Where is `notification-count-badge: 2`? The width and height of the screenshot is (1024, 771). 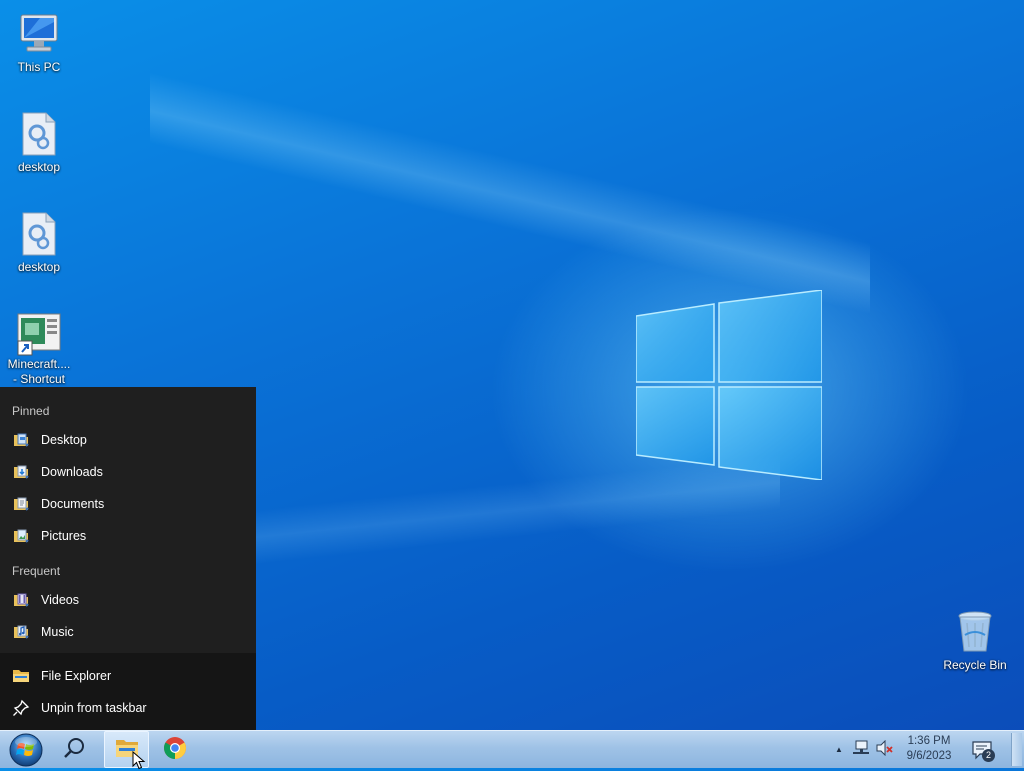 notification-count-badge: 2 is located at coordinates (988, 755).